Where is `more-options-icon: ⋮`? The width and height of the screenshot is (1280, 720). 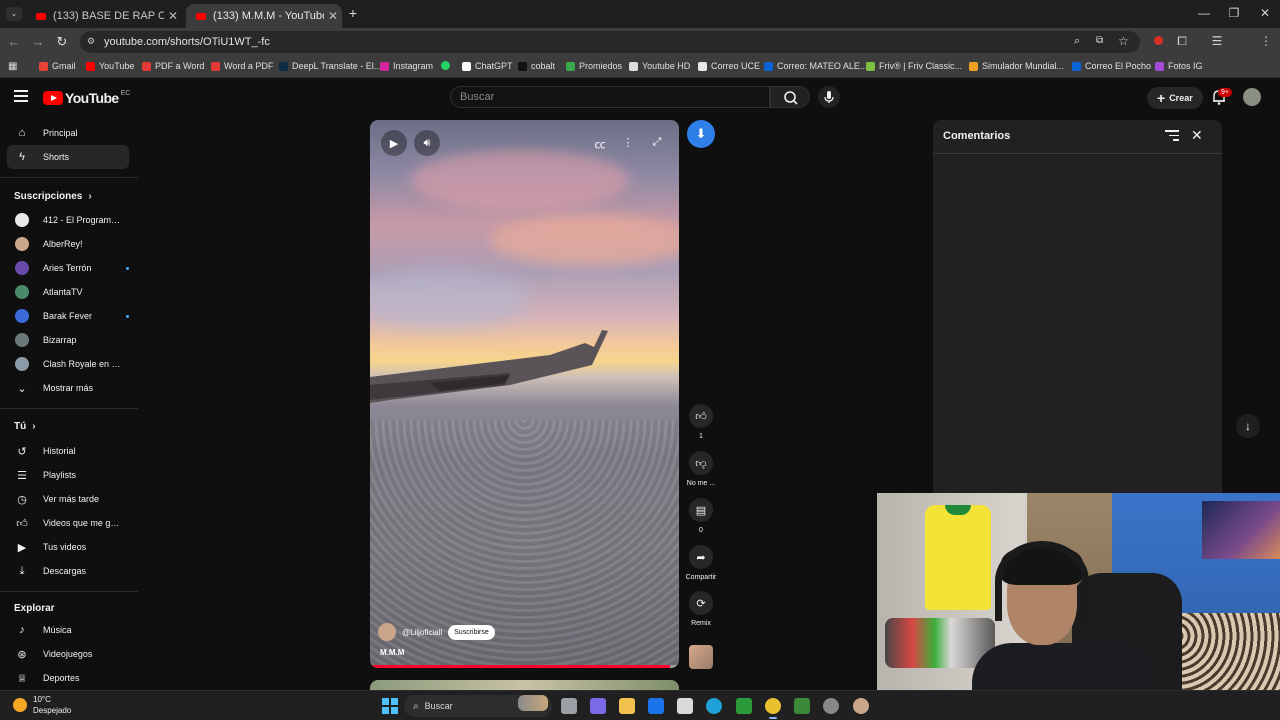 more-options-icon: ⋮ is located at coordinates (628, 142).